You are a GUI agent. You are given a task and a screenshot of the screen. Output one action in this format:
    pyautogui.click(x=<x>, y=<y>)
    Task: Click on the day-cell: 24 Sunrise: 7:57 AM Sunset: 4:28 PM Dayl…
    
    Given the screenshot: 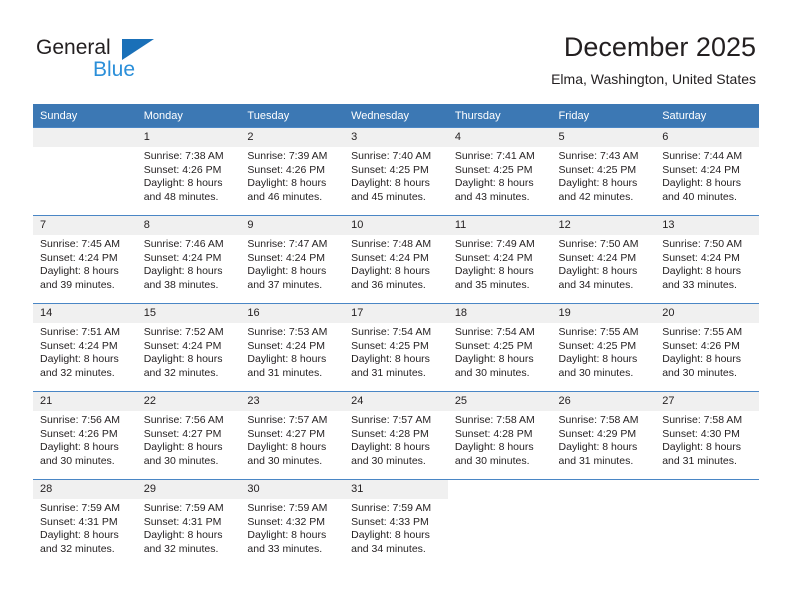 What is the action you would take?
    pyautogui.click(x=396, y=435)
    